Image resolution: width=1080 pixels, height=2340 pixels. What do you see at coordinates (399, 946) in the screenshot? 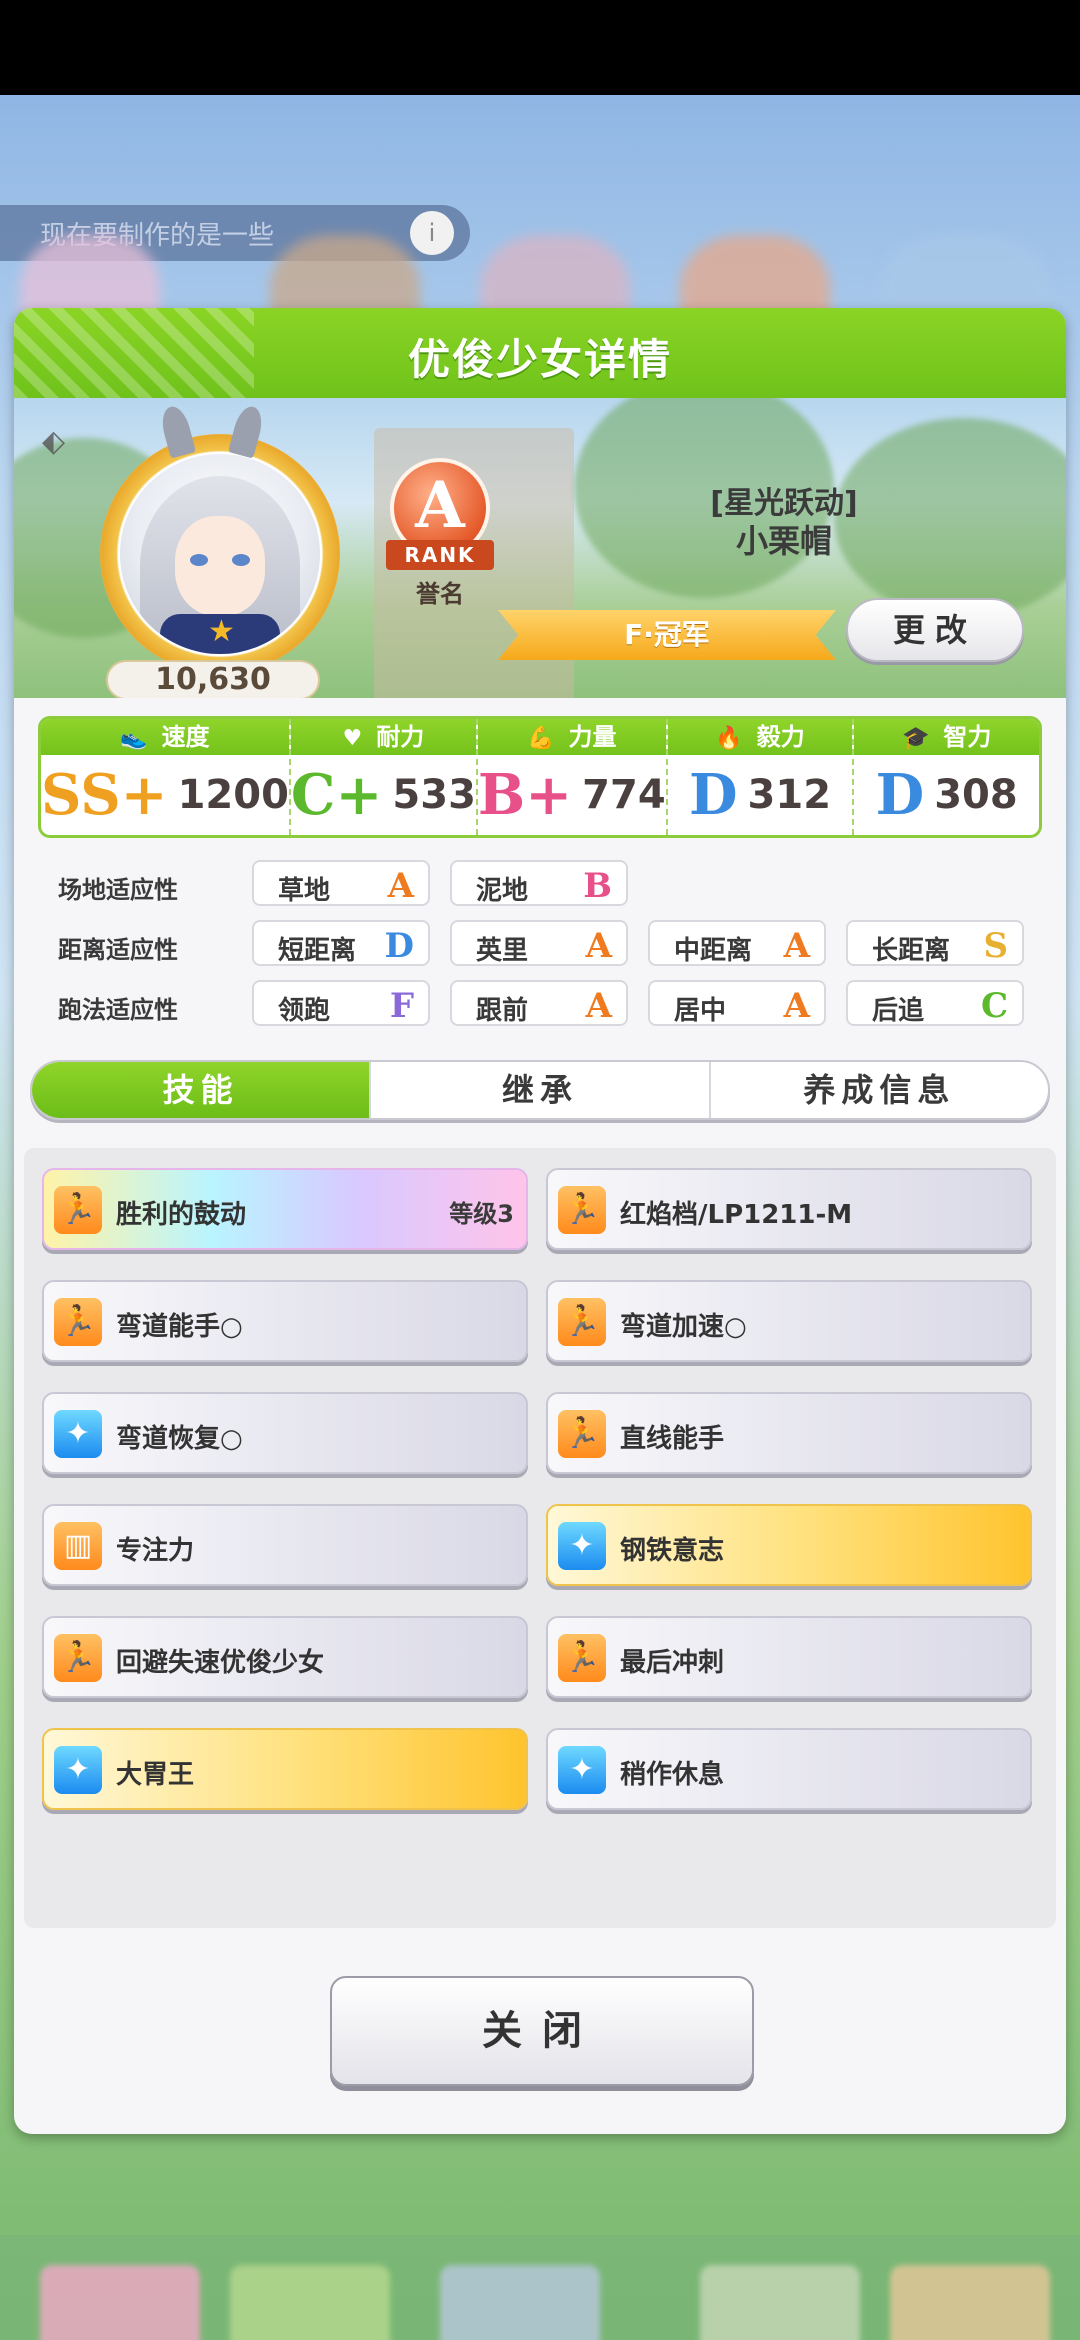
I see `apt-grade: D` at bounding box center [399, 946].